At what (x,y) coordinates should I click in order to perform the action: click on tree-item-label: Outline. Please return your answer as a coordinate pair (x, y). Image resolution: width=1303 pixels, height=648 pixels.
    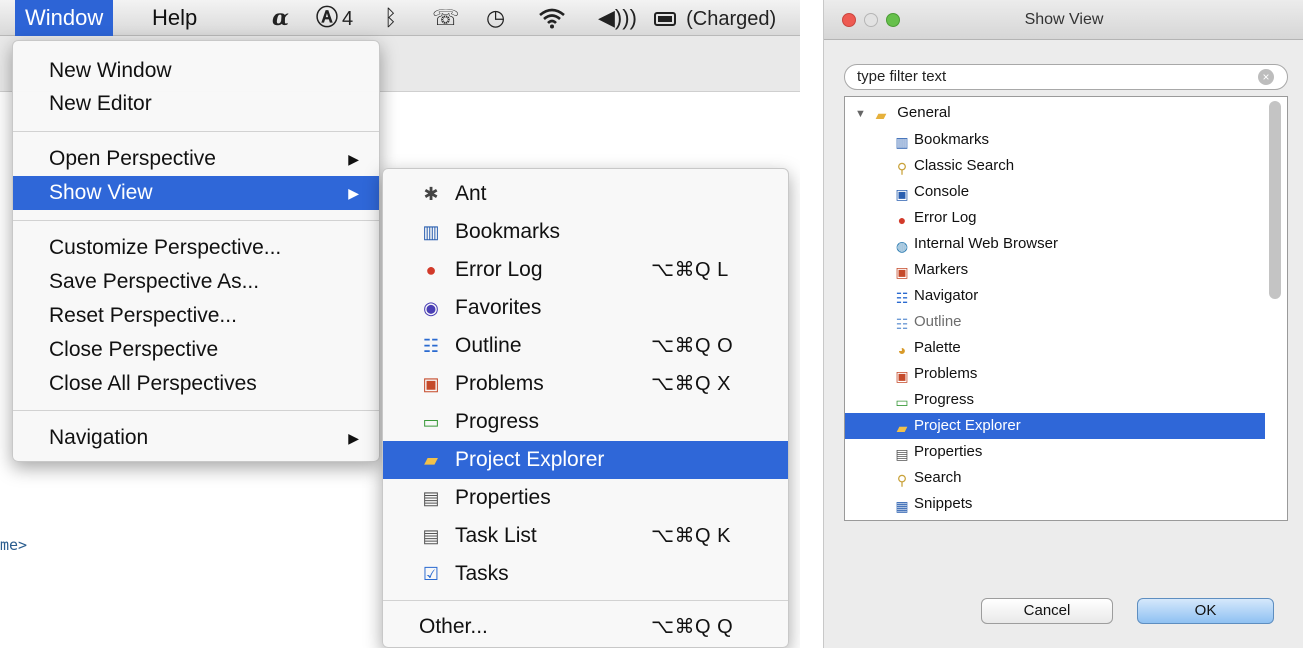
    Looking at the image, I should click on (938, 321).